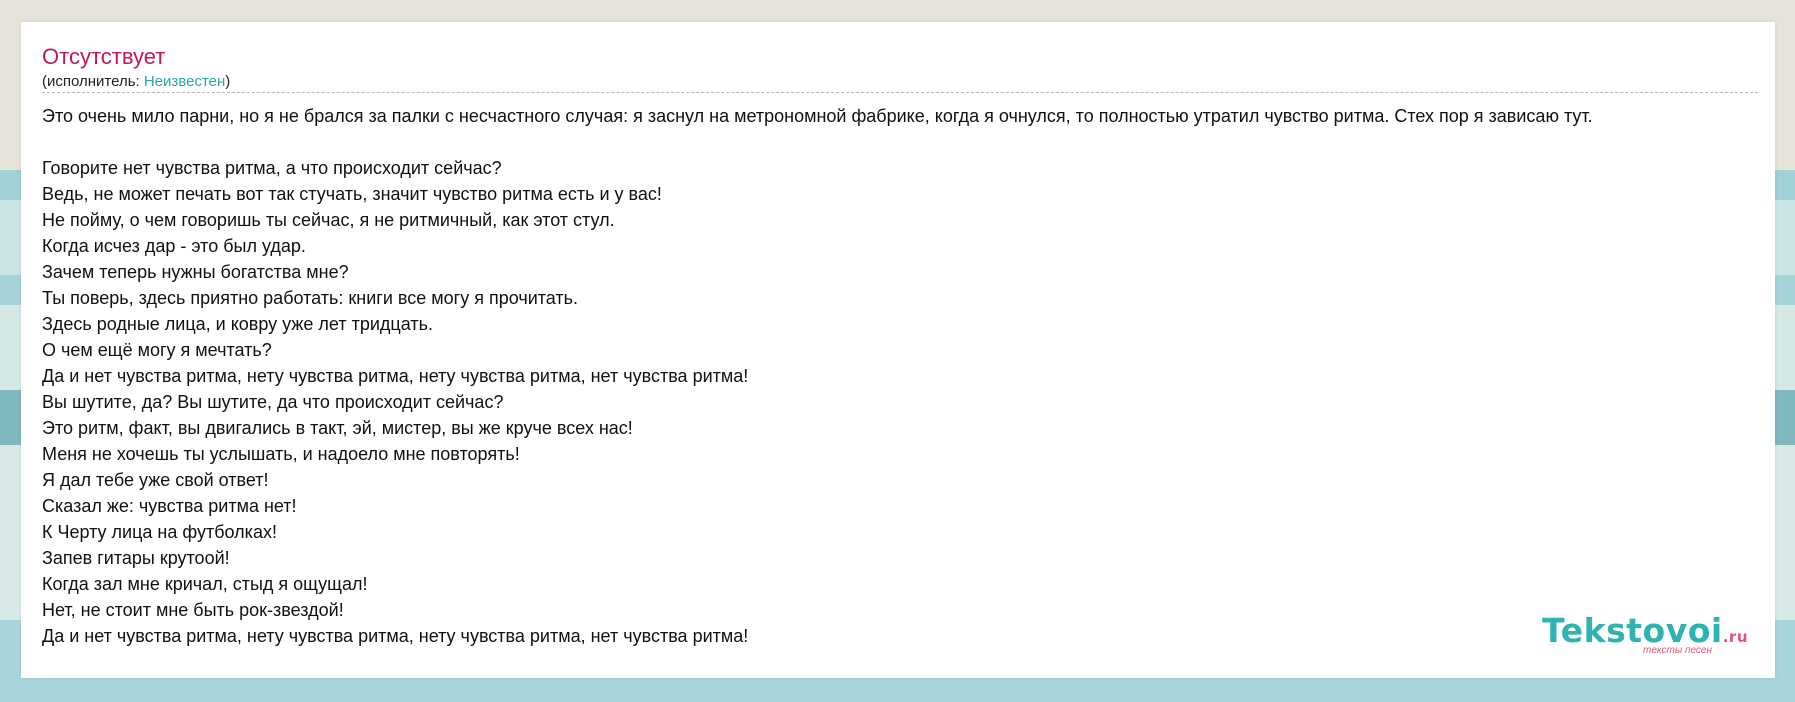 The width and height of the screenshot is (1795, 702). Describe the element at coordinates (195, 272) in the screenshot. I see `lyrics-line: Зачем теперь нужны богатства мне?` at that location.